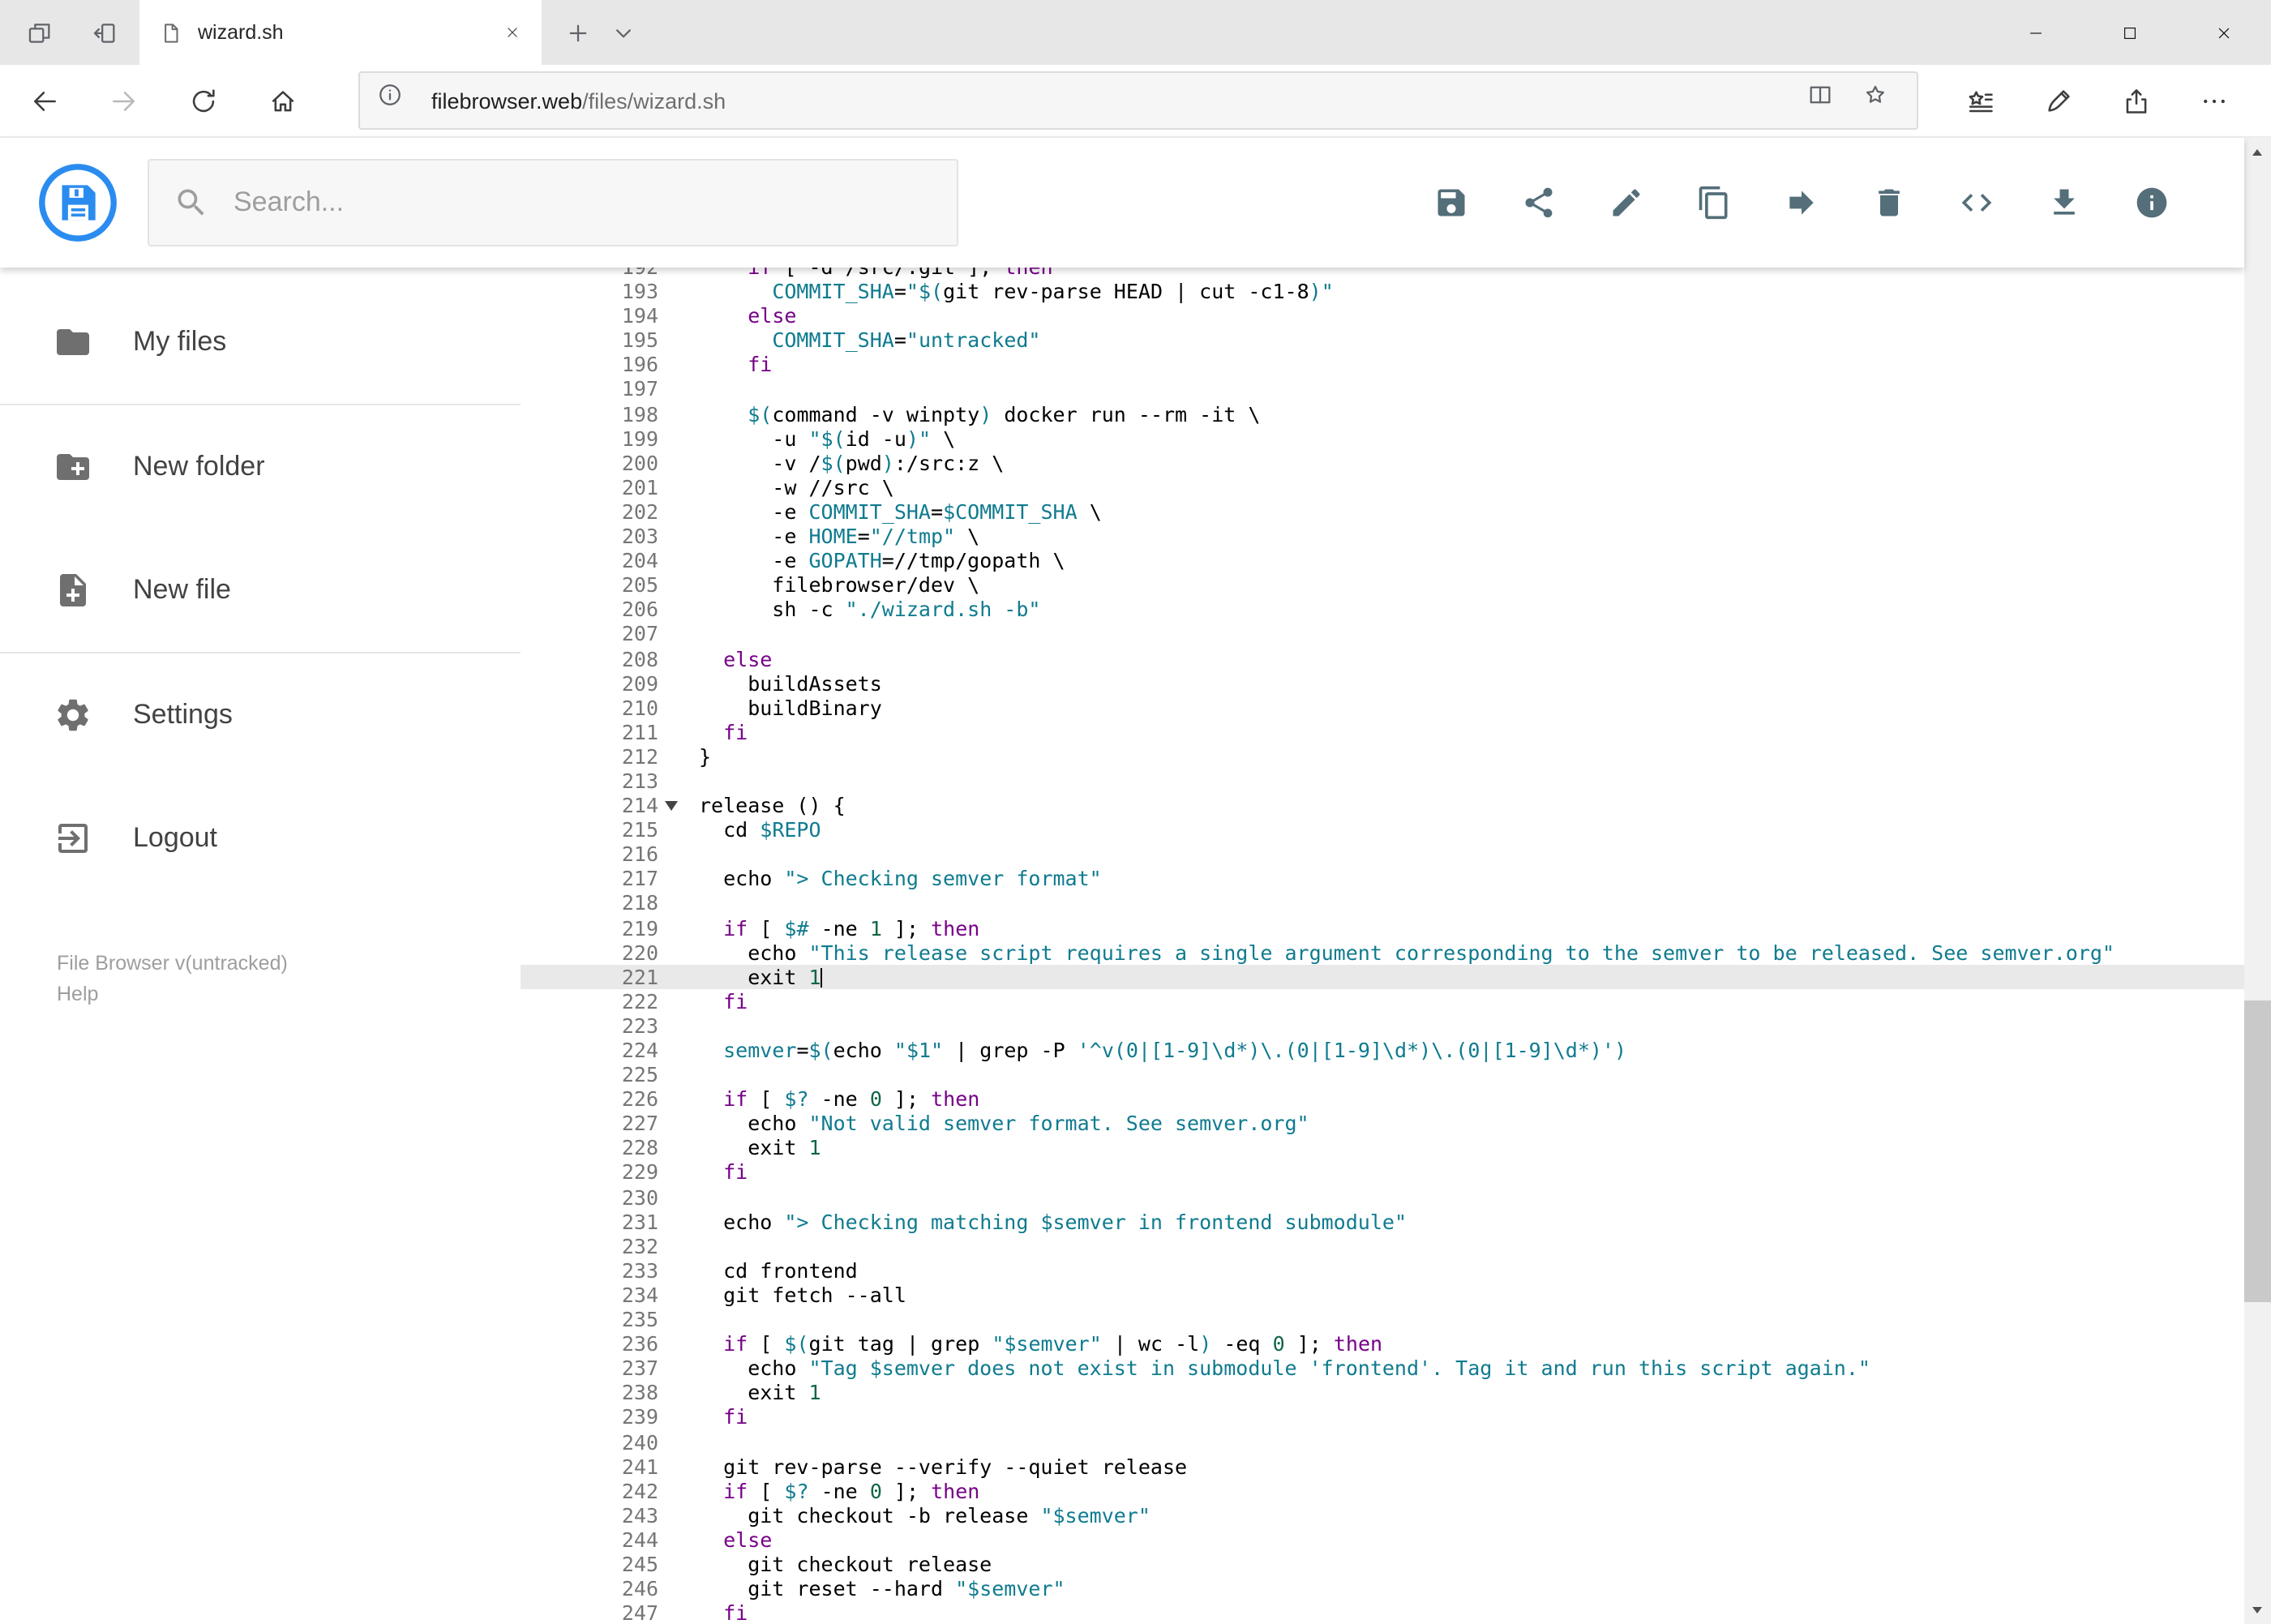  I want to click on close-button, so click(2224, 33).